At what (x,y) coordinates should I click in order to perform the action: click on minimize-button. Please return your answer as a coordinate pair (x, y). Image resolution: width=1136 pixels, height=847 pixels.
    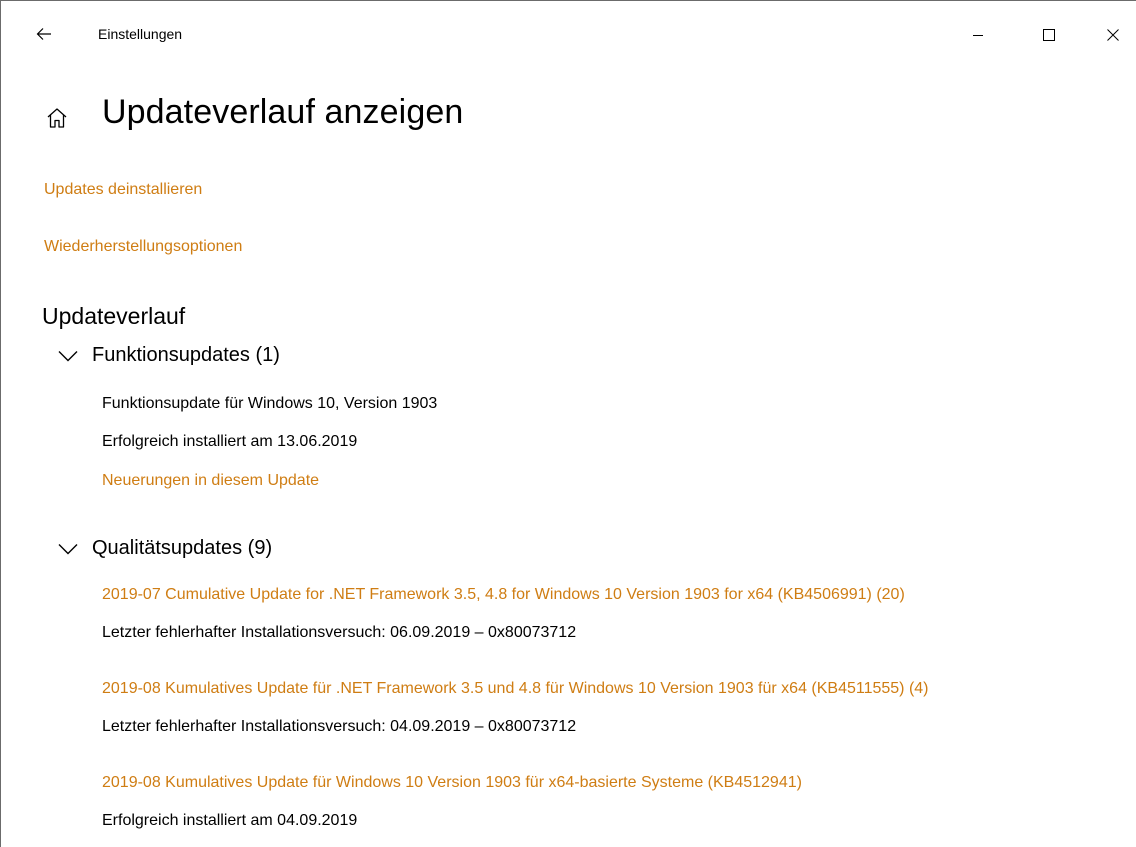
    Looking at the image, I should click on (978, 35).